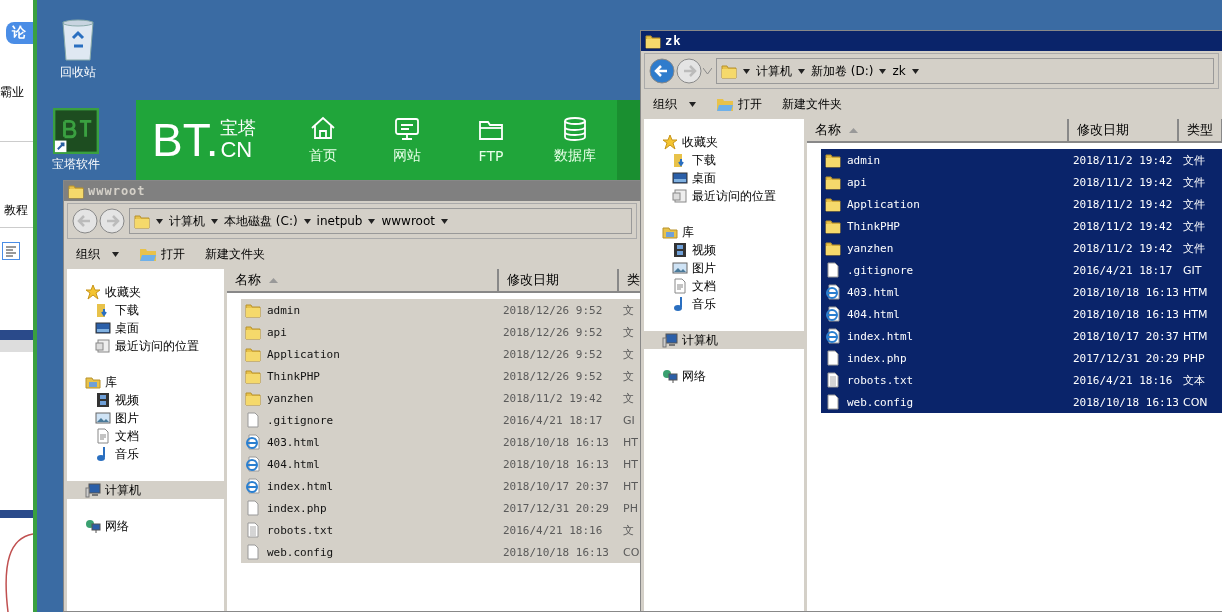 Image resolution: width=1222 pixels, height=612 pixels. What do you see at coordinates (16, 210) in the screenshot?
I see `menu-text: 教程` at bounding box center [16, 210].